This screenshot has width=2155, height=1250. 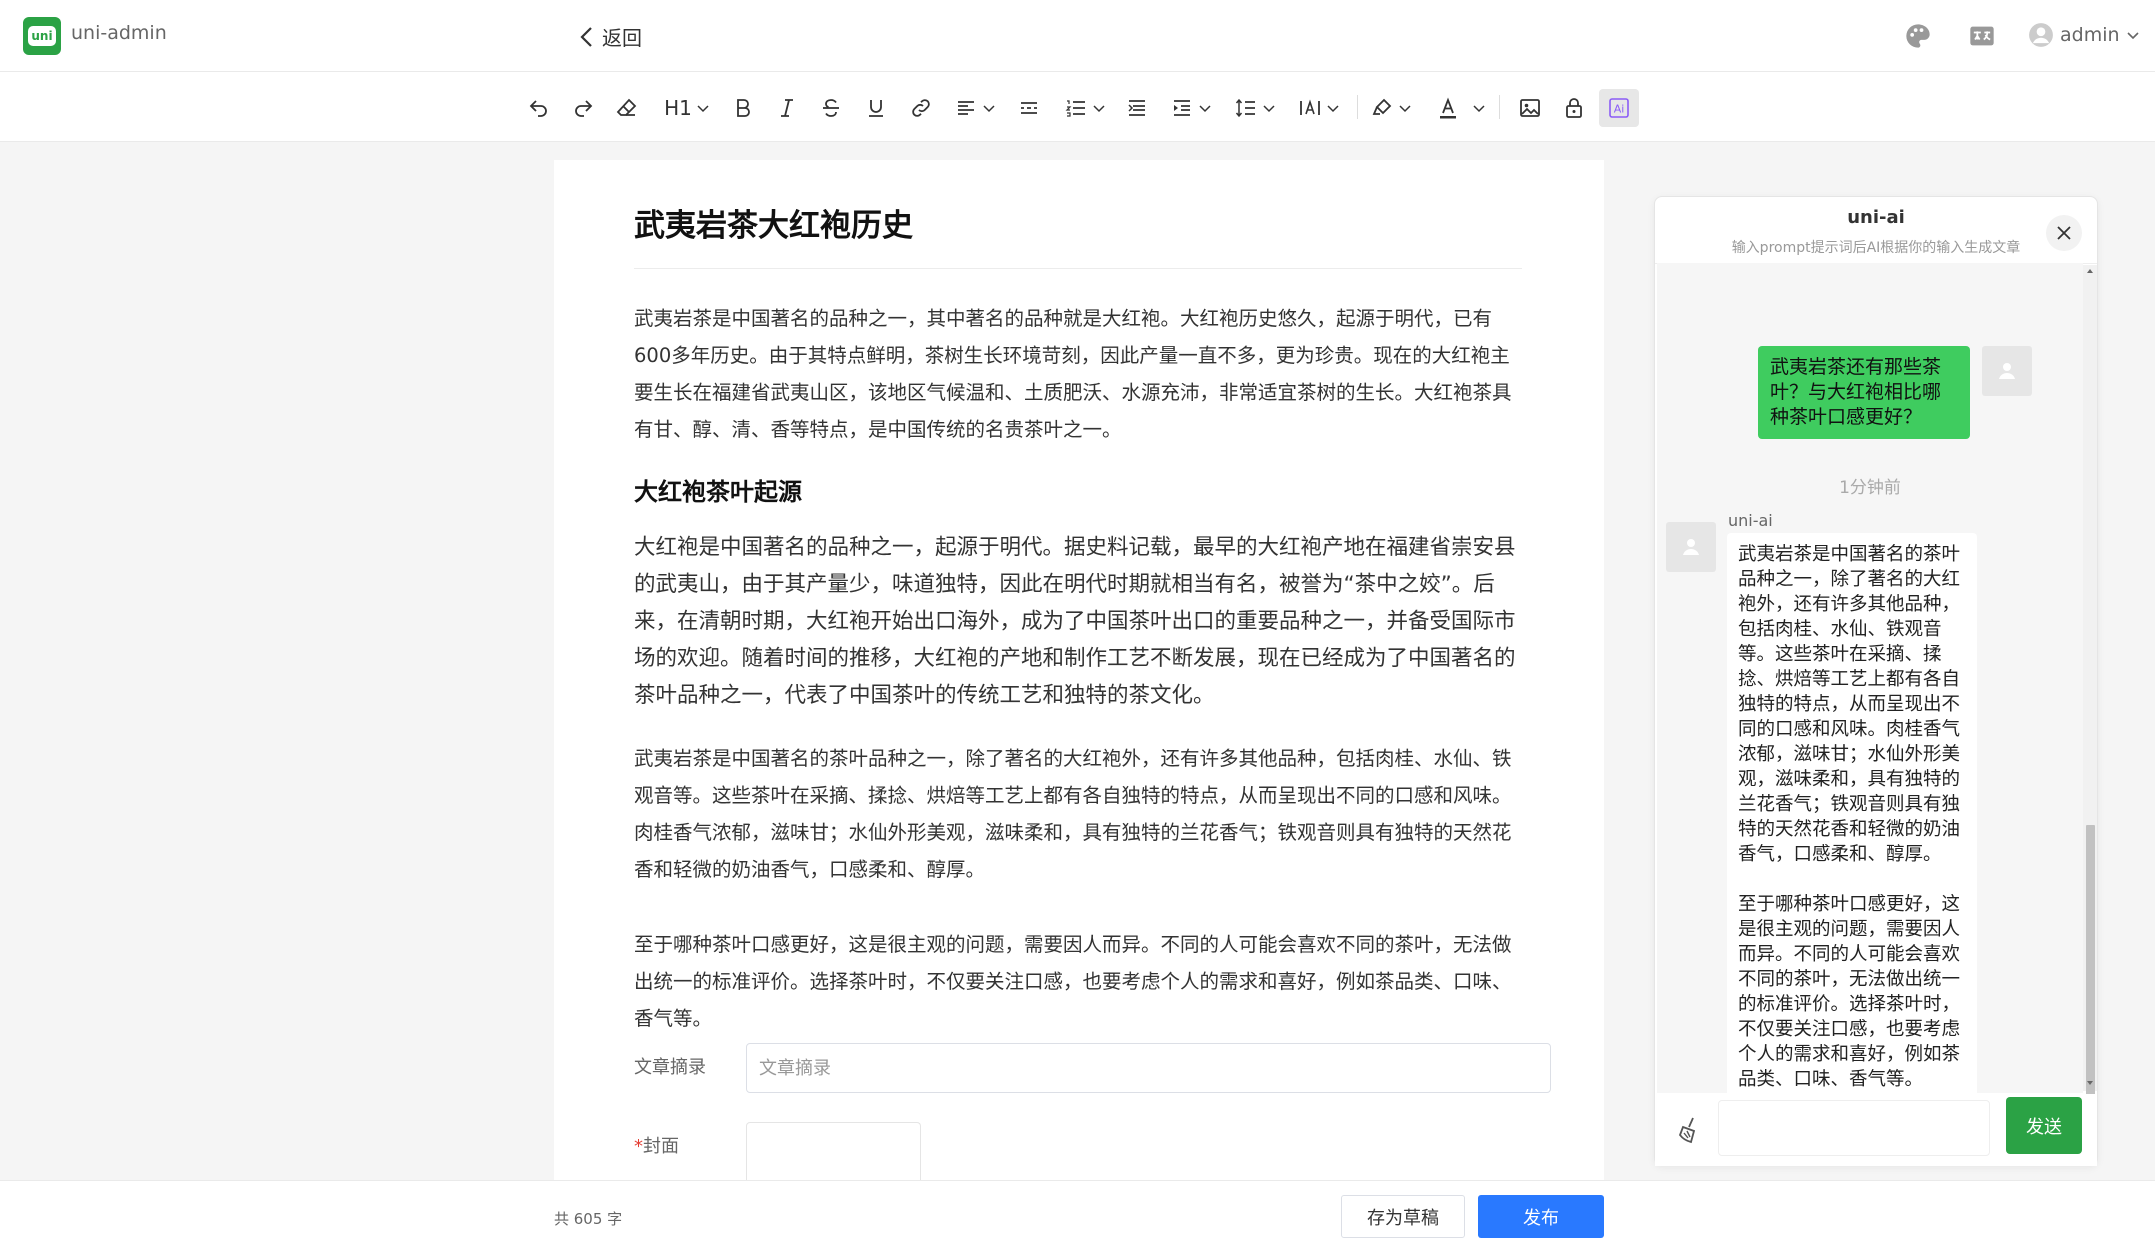 I want to click on paragraph-icon, so click(x=1136, y=108).